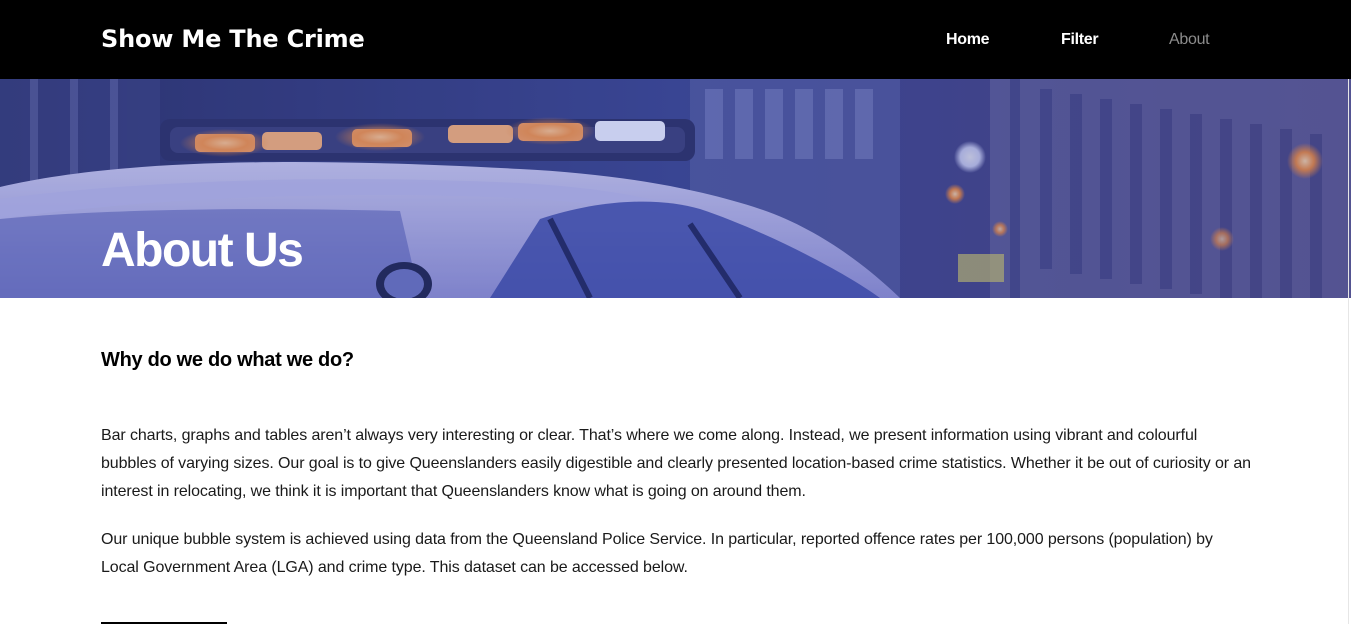 This screenshot has height=624, width=1351. What do you see at coordinates (1348, 351) in the screenshot?
I see `page-scroll-edge` at bounding box center [1348, 351].